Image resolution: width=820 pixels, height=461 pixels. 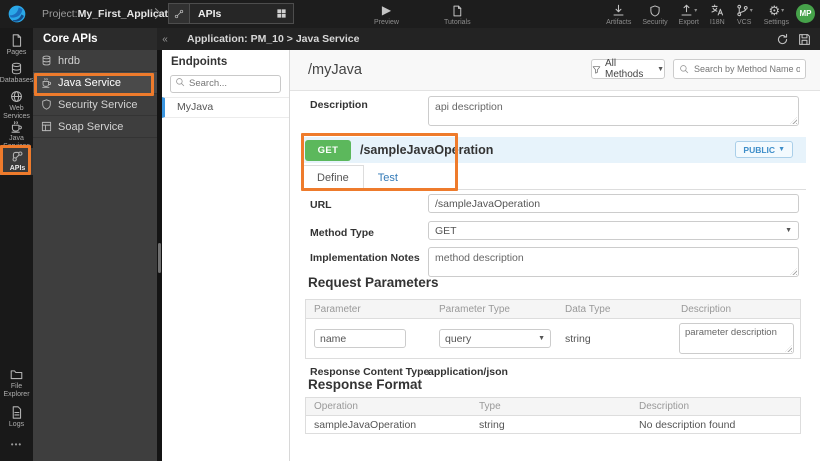 What do you see at coordinates (739, 69) in the screenshot?
I see `method-search-input` at bounding box center [739, 69].